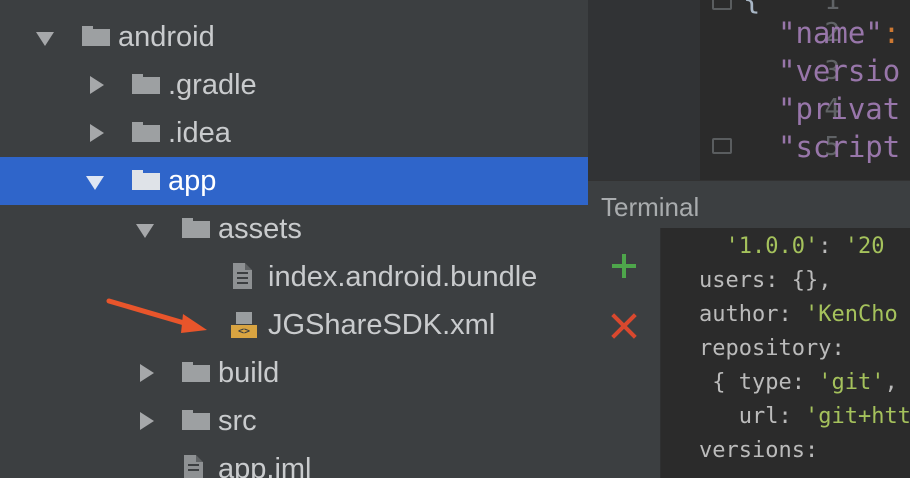 Image resolution: width=910 pixels, height=478 pixels. Describe the element at coordinates (382, 325) in the screenshot. I see `tree-item-label: JGShareSDK.xml` at that location.